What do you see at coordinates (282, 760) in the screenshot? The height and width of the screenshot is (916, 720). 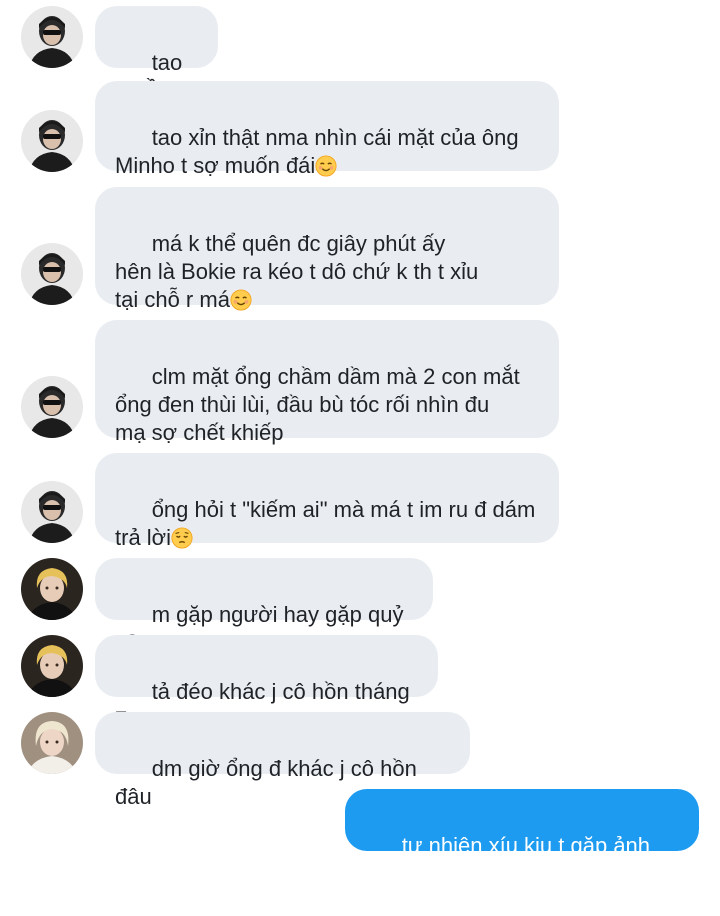 I see `message-bubble: dm giờ ổng đ khác j cô hồn đâu` at bounding box center [282, 760].